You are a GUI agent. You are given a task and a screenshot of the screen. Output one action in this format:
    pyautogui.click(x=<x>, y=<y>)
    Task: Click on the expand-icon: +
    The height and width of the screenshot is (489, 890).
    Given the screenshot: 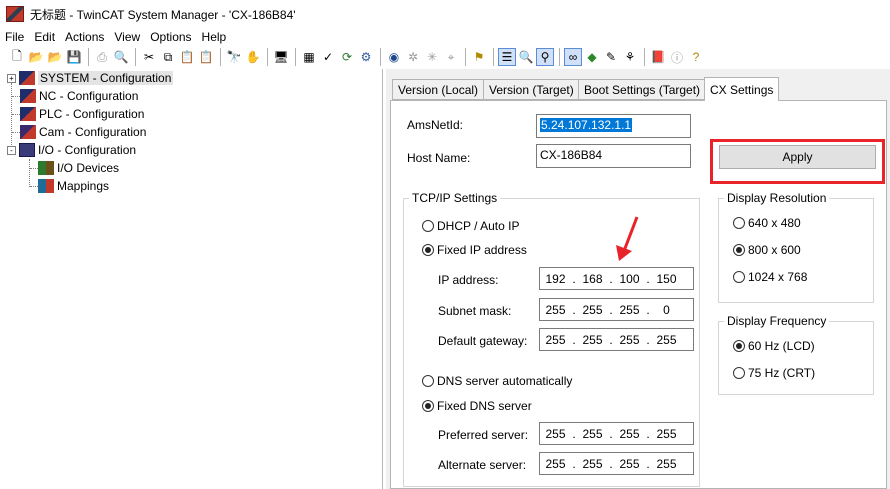 What is the action you would take?
    pyautogui.click(x=11, y=78)
    